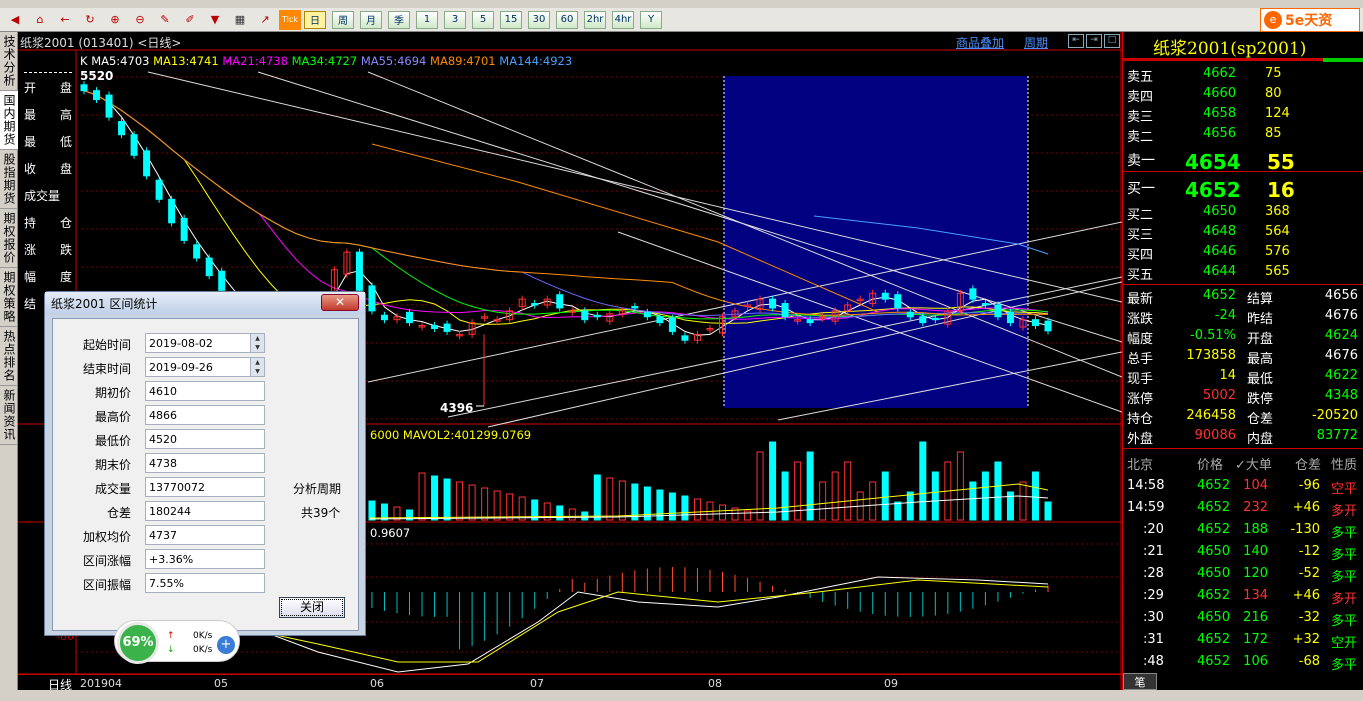  I want to click on ticks-header-cell: 北京, so click(1140, 465).